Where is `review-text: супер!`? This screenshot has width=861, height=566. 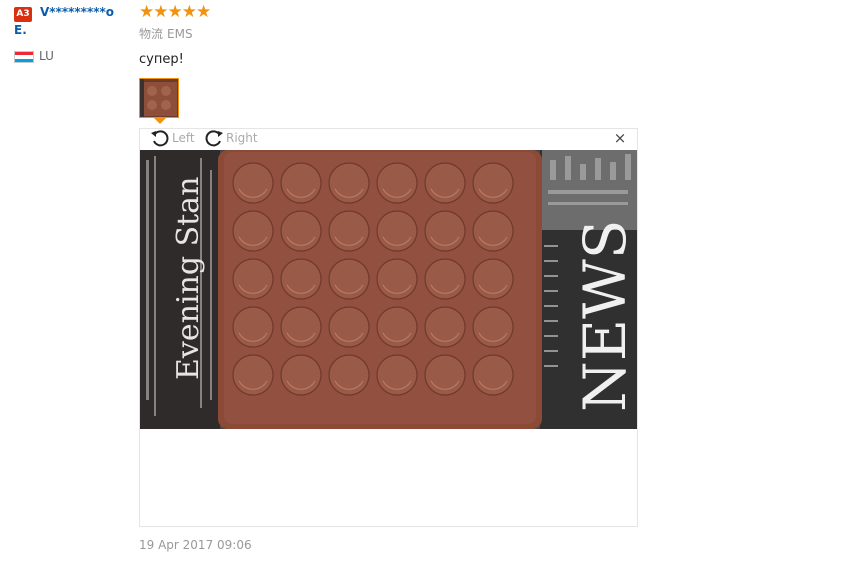 review-text: супер! is located at coordinates (161, 59).